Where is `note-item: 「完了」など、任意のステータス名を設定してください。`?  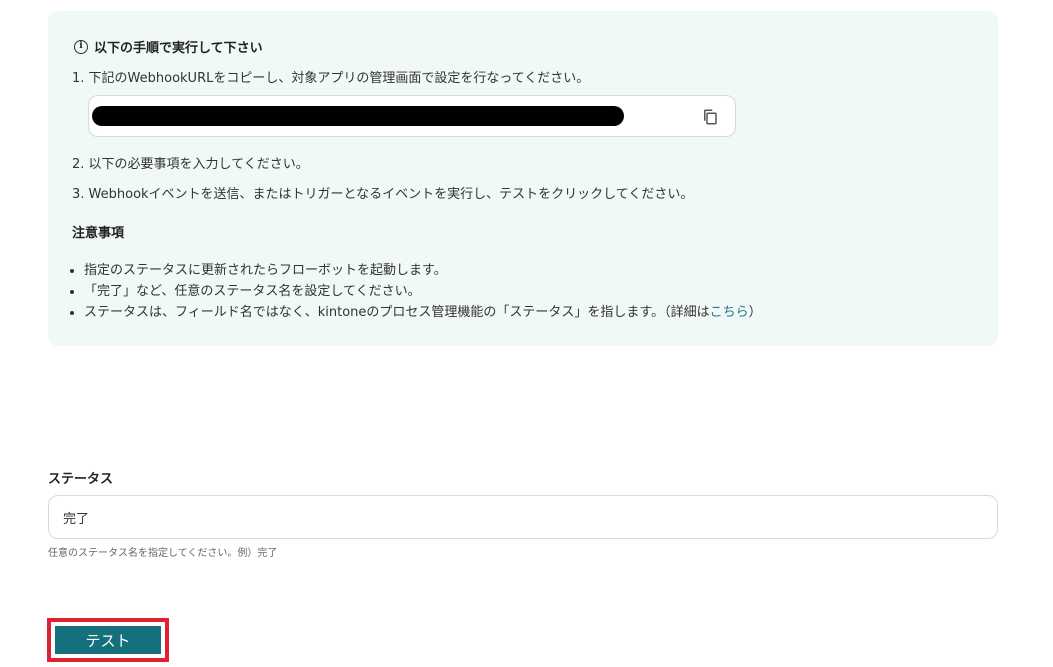
note-item: 「完了」など、任意のステータス名を設定してください。 is located at coordinates (423, 291).